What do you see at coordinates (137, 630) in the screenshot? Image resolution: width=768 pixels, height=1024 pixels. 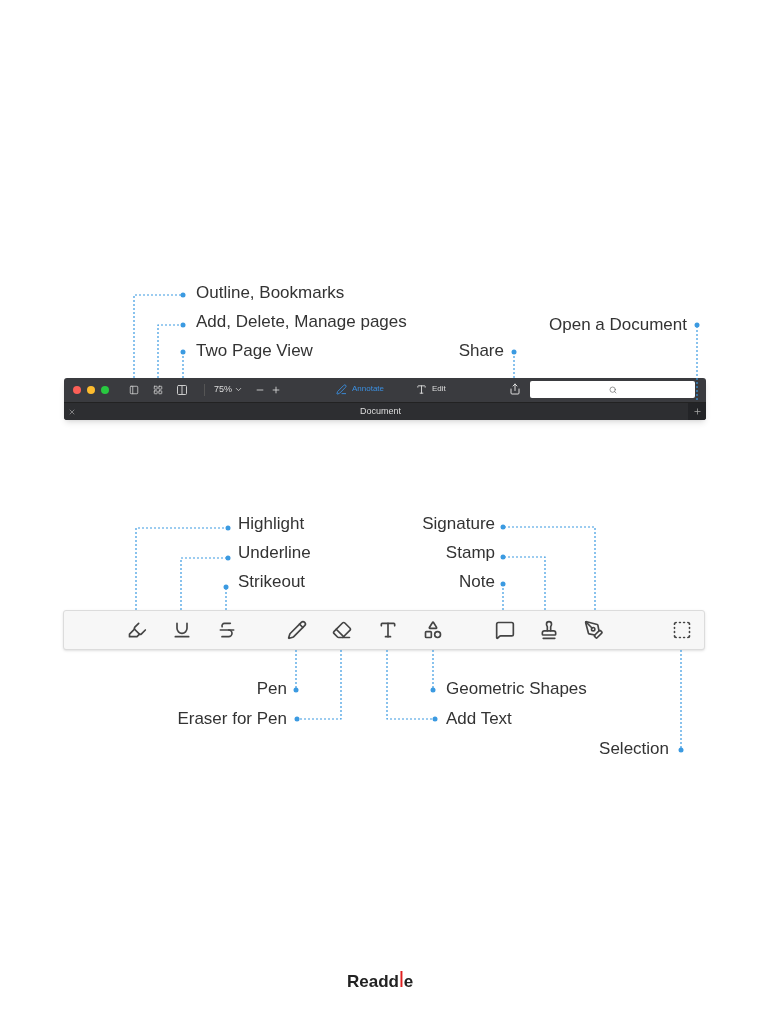 I see `highlighter-icon` at bounding box center [137, 630].